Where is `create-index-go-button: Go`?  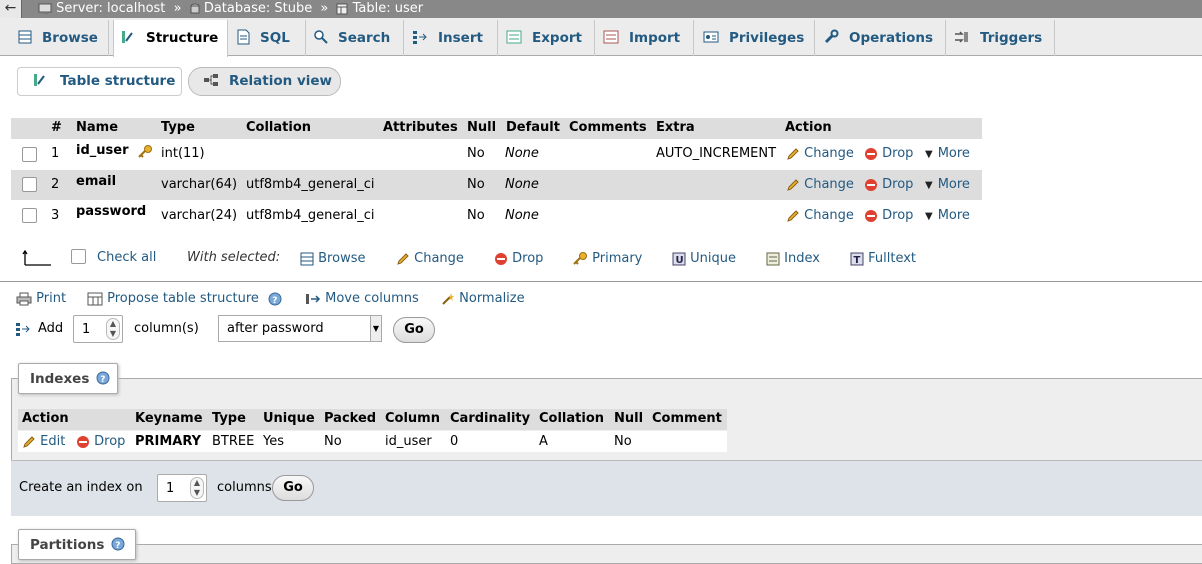
create-index-go-button: Go is located at coordinates (293, 488).